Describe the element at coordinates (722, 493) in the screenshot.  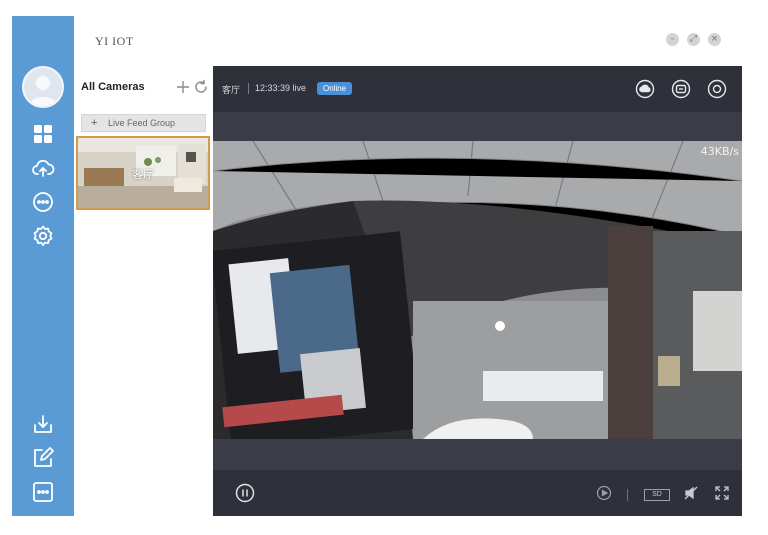
I see `fullscreen-icon` at that location.